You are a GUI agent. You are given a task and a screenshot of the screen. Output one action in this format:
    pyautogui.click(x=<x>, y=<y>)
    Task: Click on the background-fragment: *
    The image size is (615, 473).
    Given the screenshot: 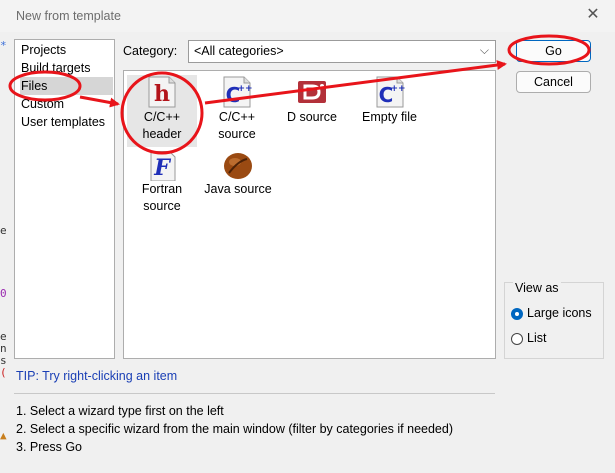 What is the action you would take?
    pyautogui.click(x=3, y=45)
    